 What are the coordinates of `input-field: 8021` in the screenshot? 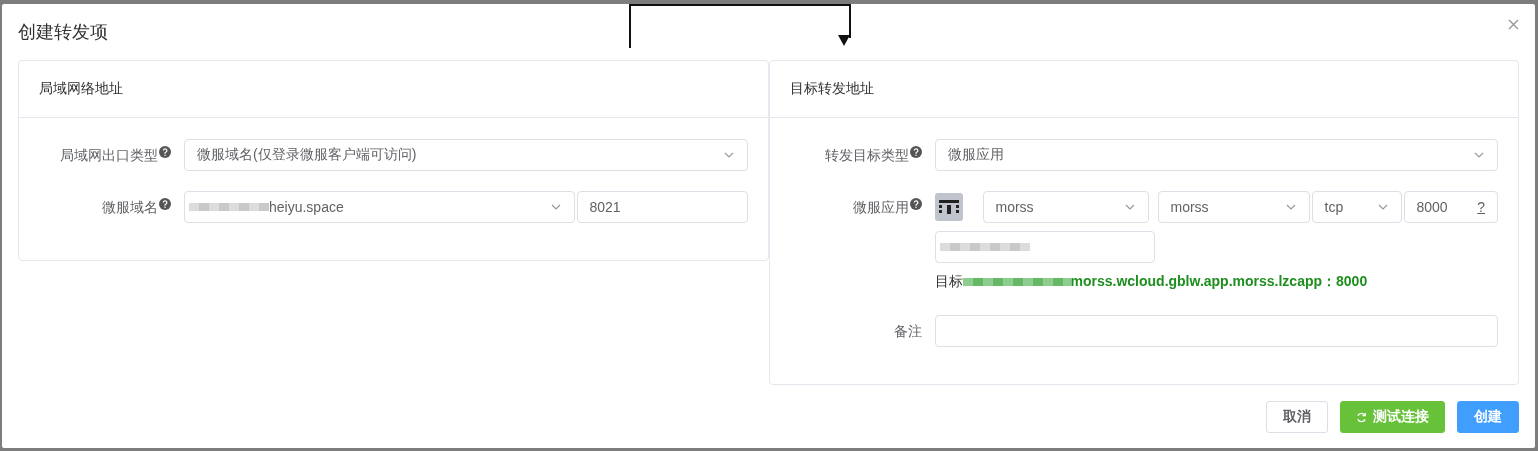 It's located at (662, 207).